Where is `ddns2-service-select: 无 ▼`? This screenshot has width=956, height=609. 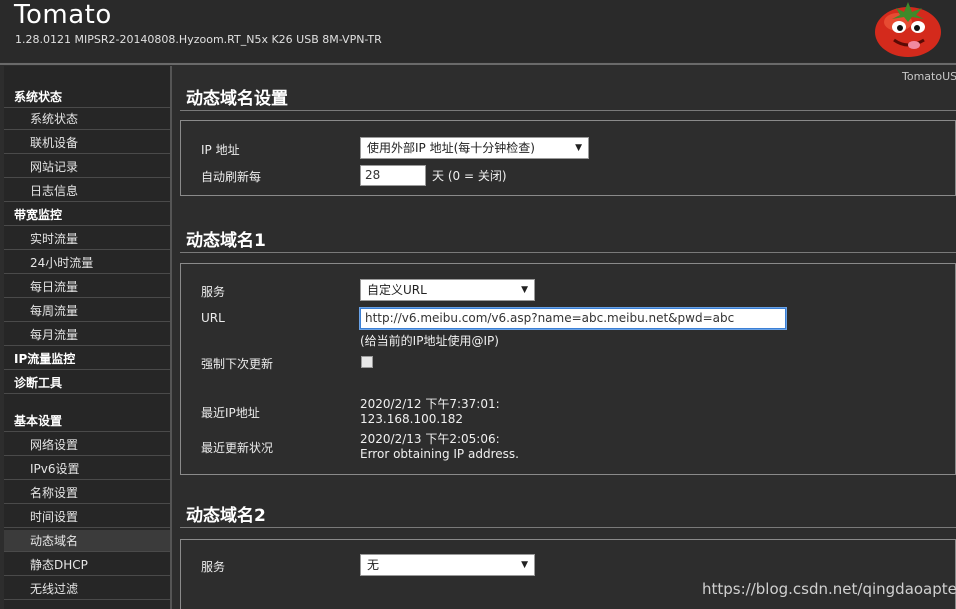
ddns2-service-select: 无 ▼ is located at coordinates (447, 565).